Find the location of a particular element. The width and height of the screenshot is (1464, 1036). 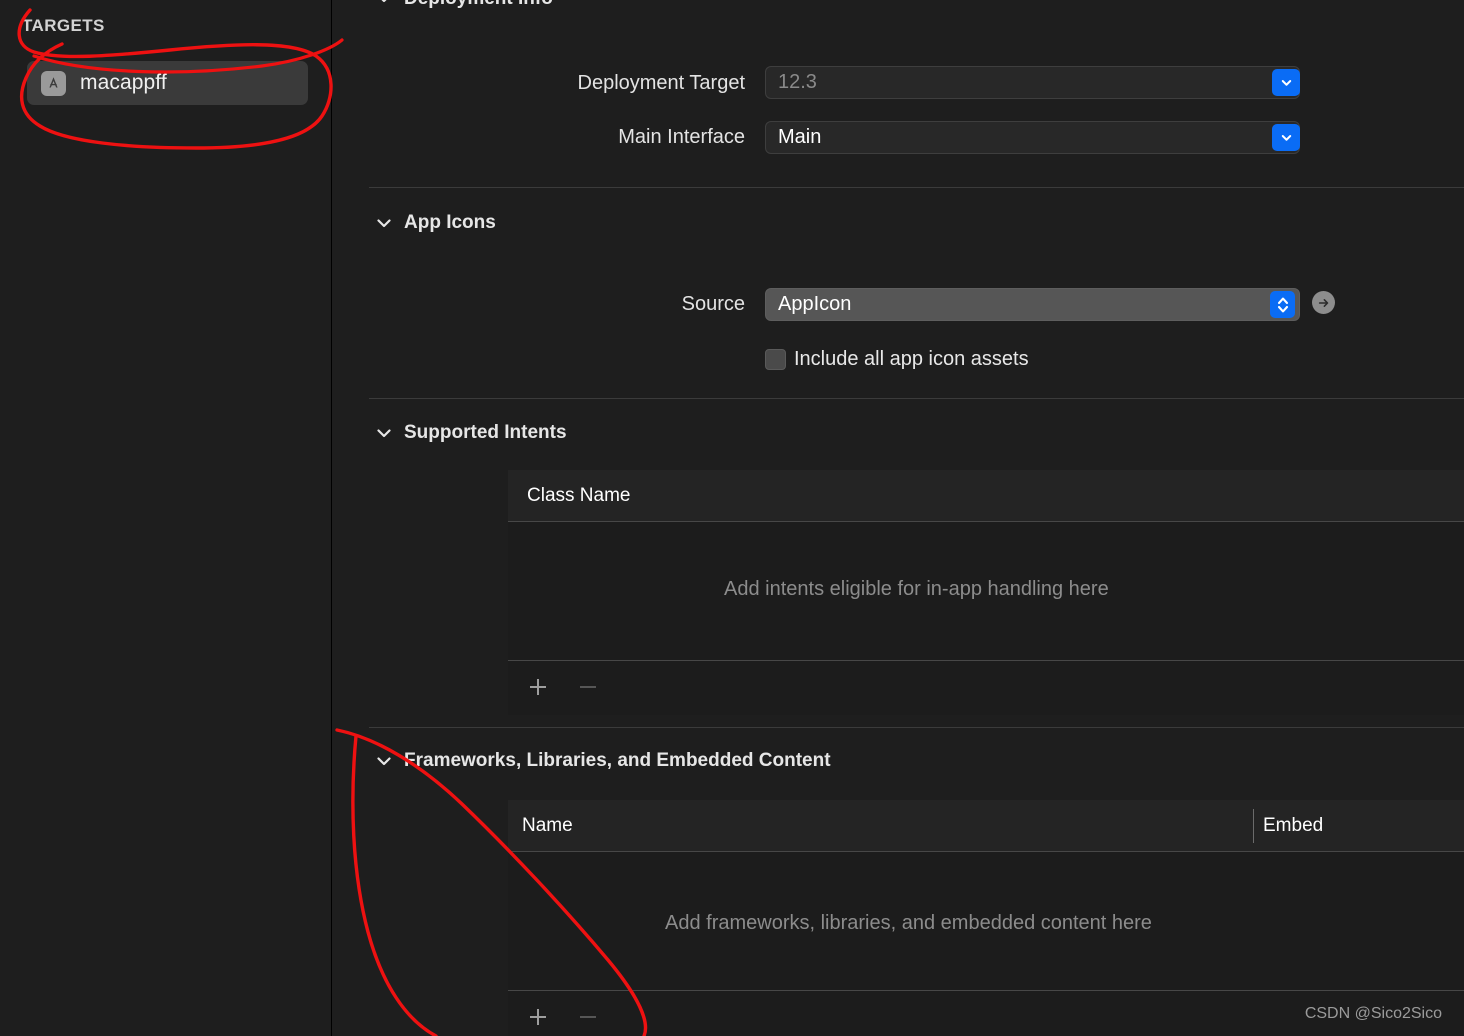

deployment-target-input: 12.3 is located at coordinates (1032, 82).